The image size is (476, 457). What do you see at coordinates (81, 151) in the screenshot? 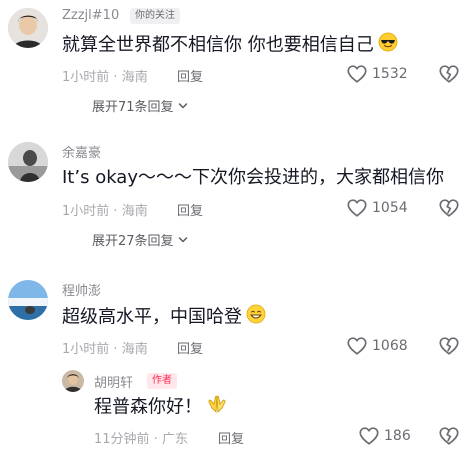
I see `username: 余嘉豪` at bounding box center [81, 151].